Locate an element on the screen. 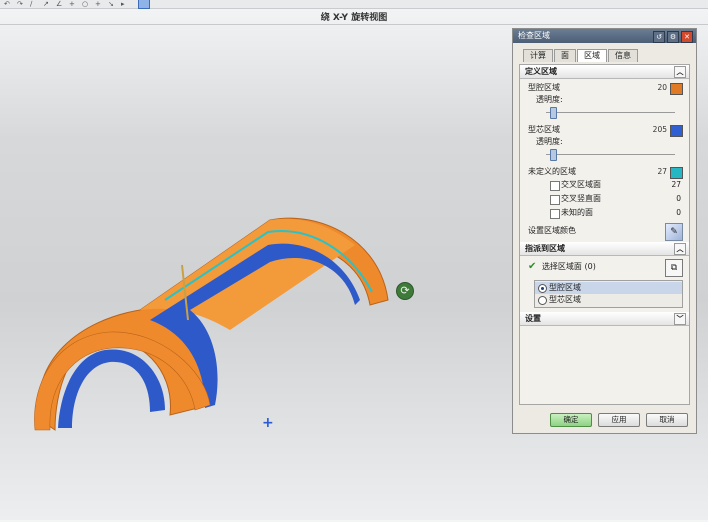 The height and width of the screenshot is (522, 708). undo-icon: ↶ is located at coordinates (7, 4).